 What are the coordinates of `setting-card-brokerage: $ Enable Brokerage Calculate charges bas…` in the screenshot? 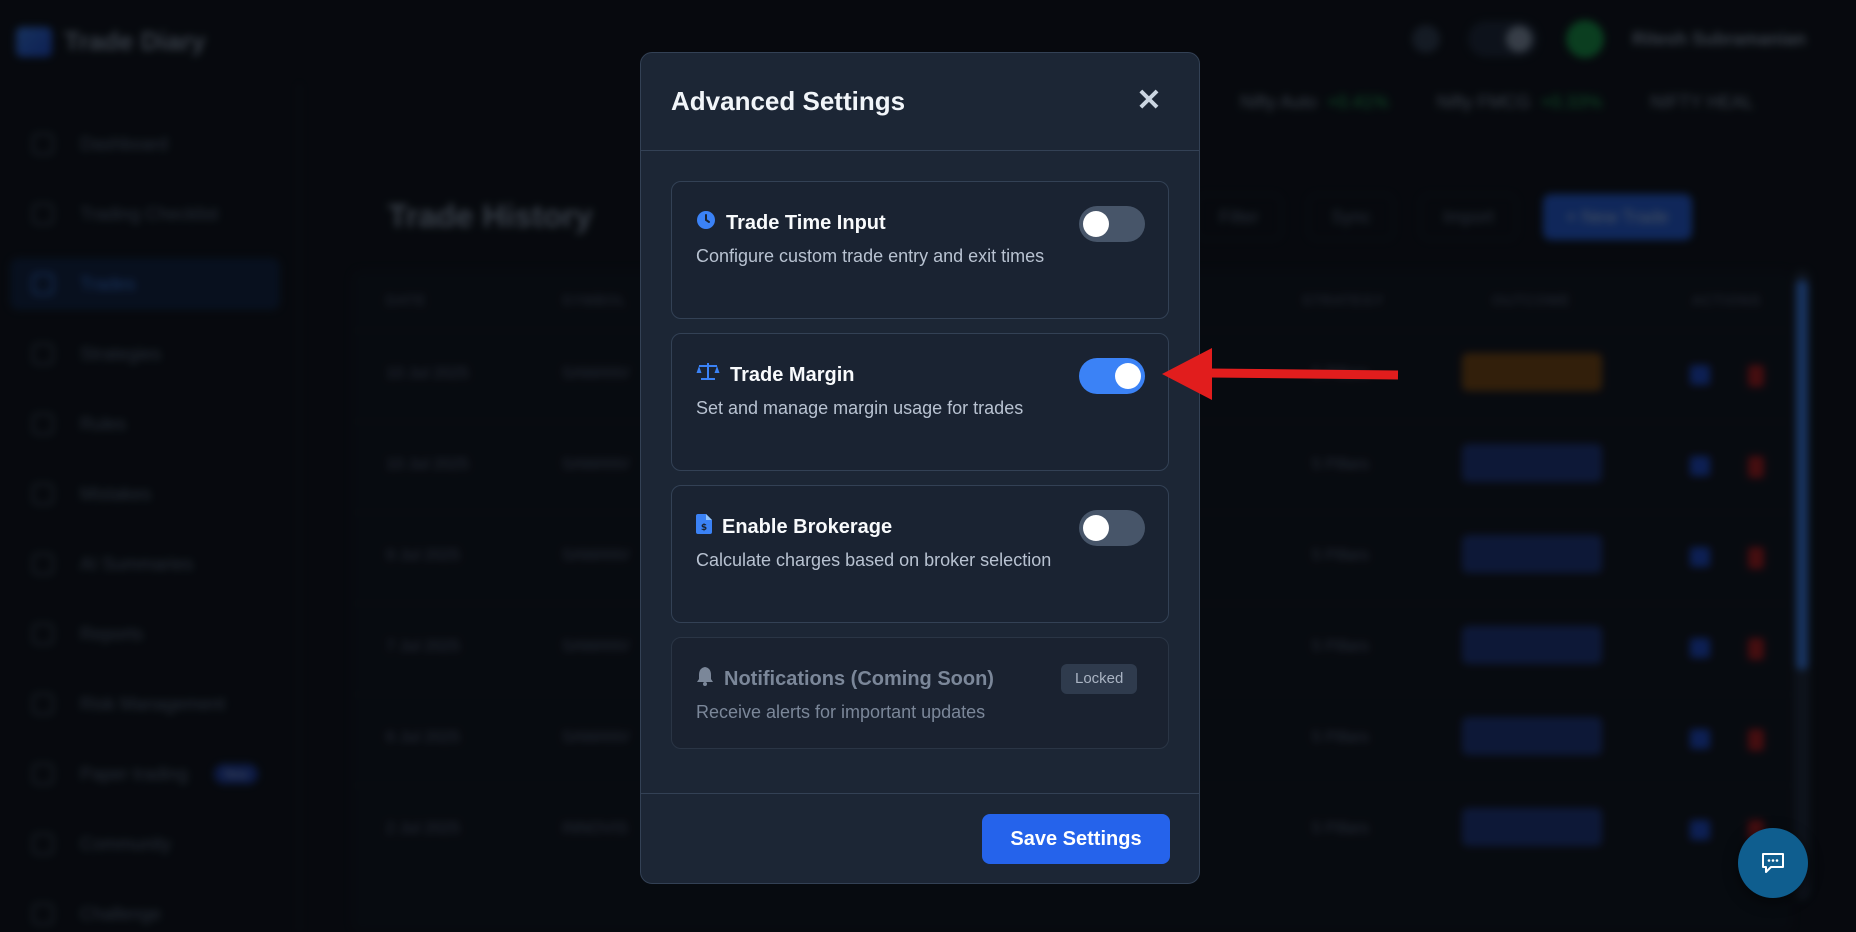 It's located at (920, 554).